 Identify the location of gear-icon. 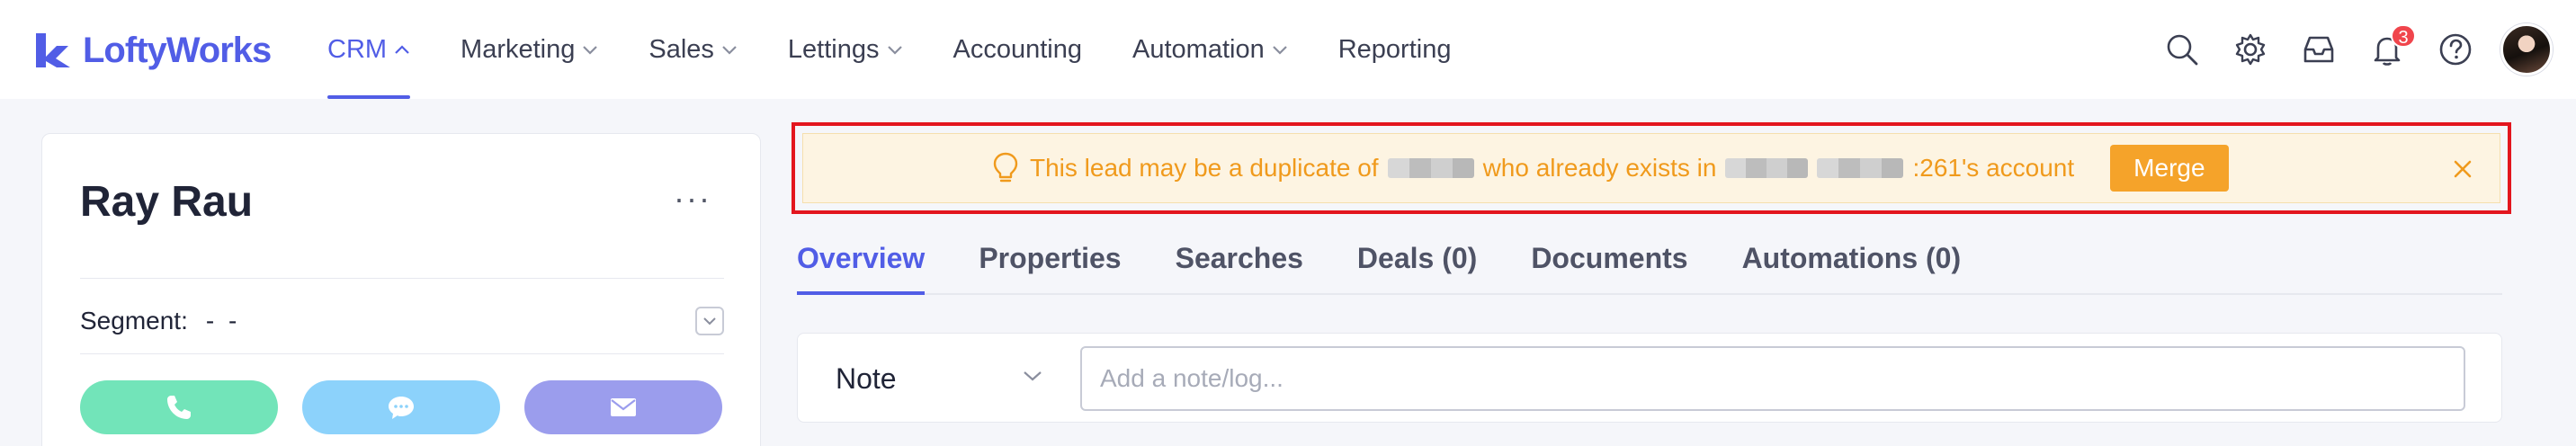
(2250, 49).